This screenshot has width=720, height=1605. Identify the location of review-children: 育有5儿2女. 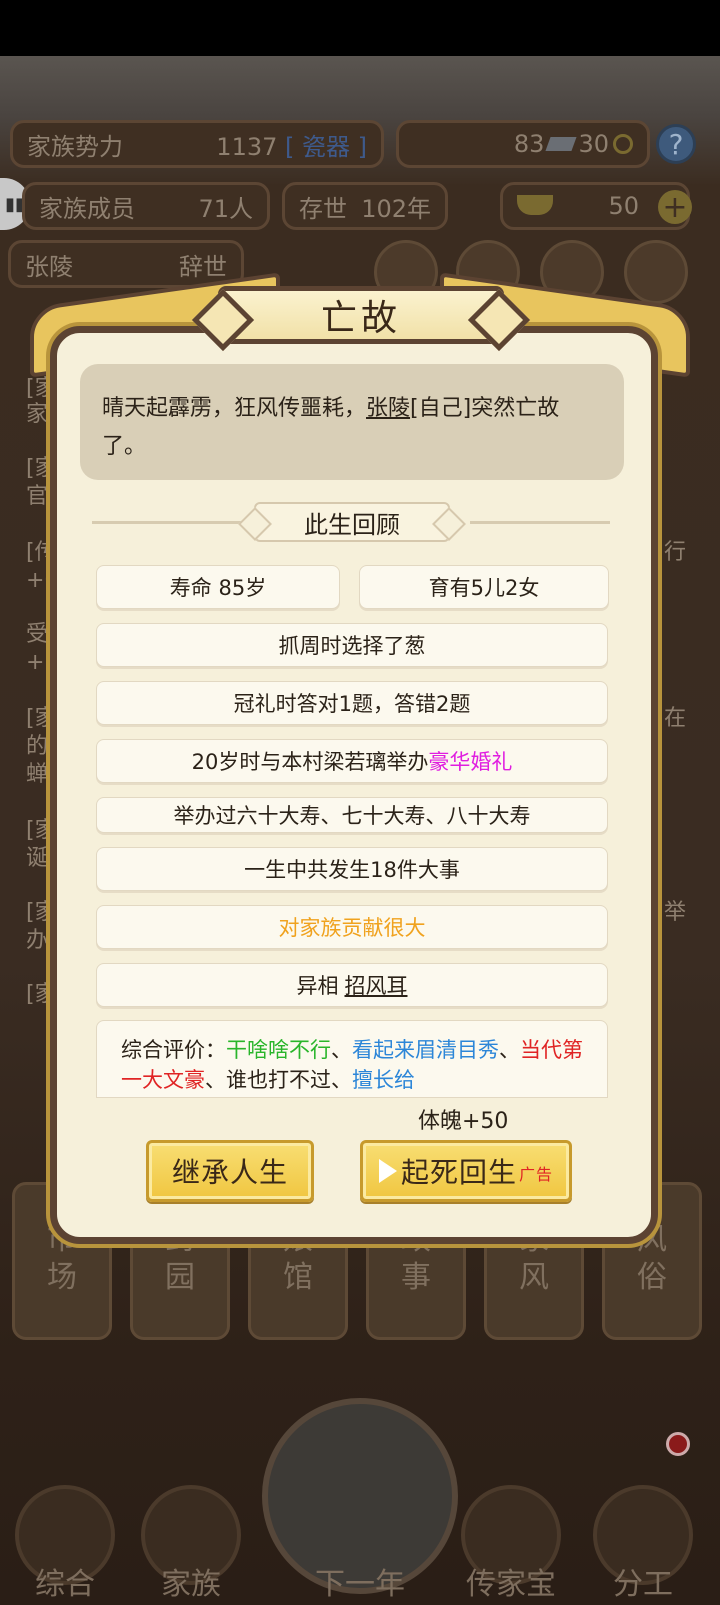
(484, 587).